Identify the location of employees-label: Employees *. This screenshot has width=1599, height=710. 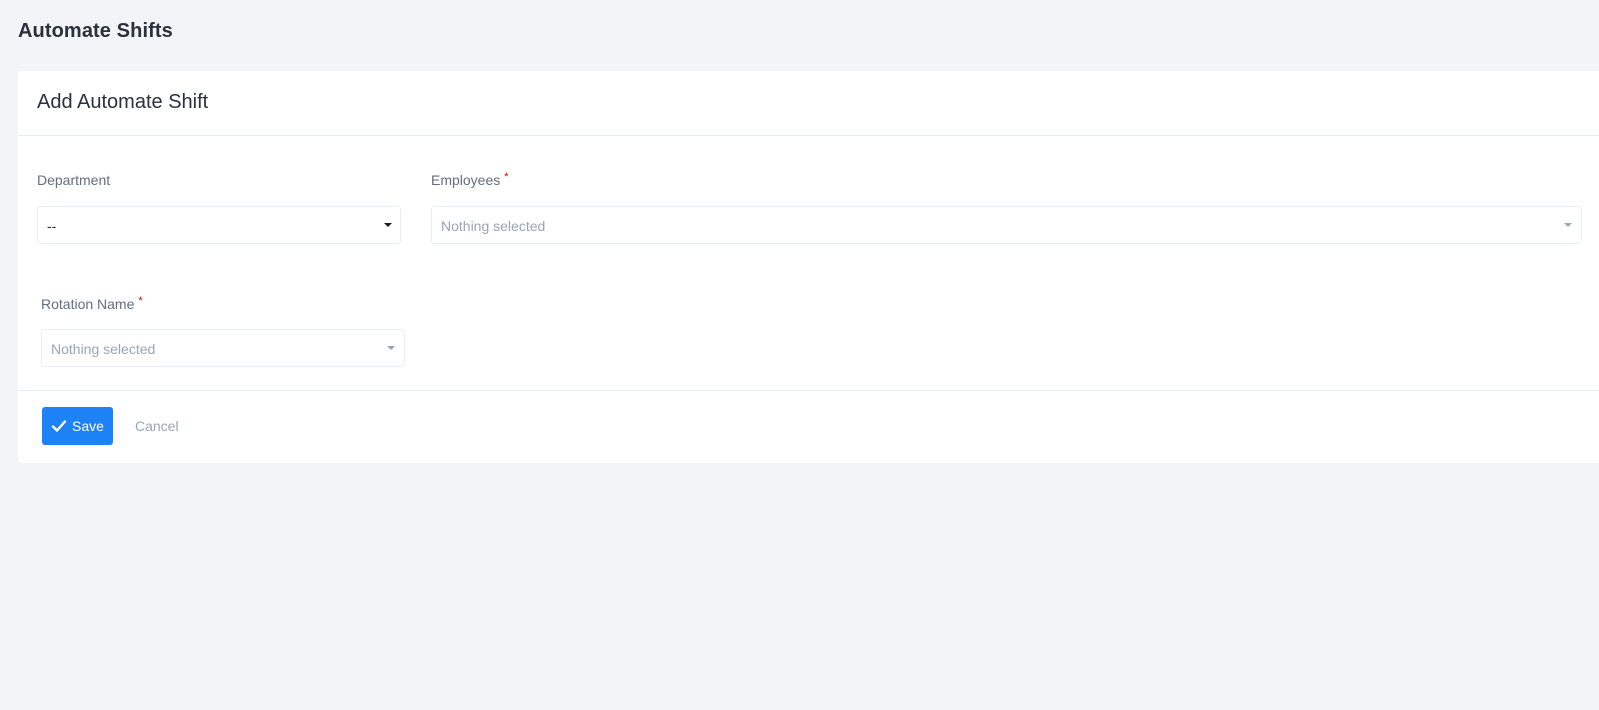
(470, 179).